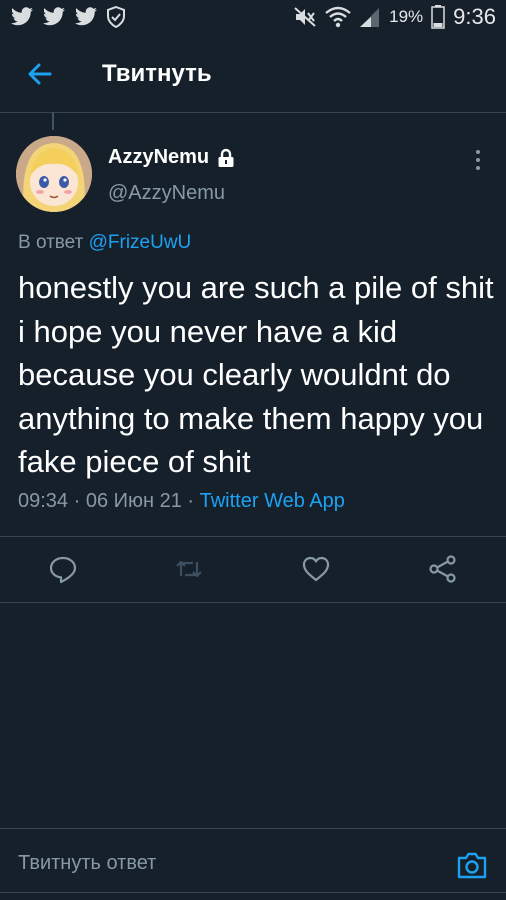  I want to click on avatar, so click(54, 174).